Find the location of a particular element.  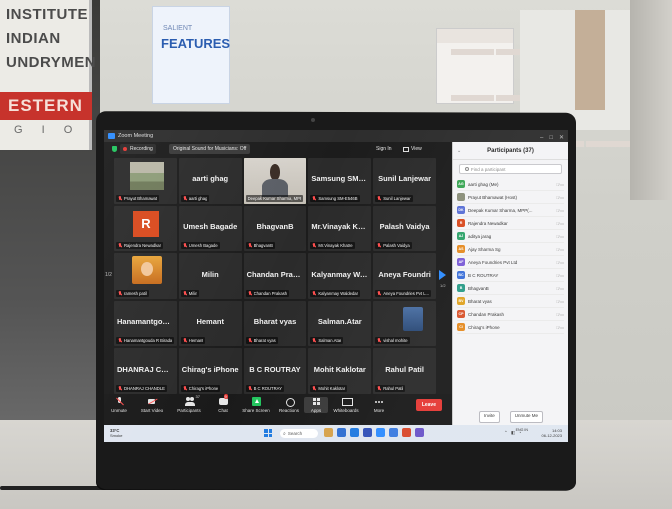

taskbar-clock: ENG IN 14:03 06-12-2023 is located at coordinates (539, 433).